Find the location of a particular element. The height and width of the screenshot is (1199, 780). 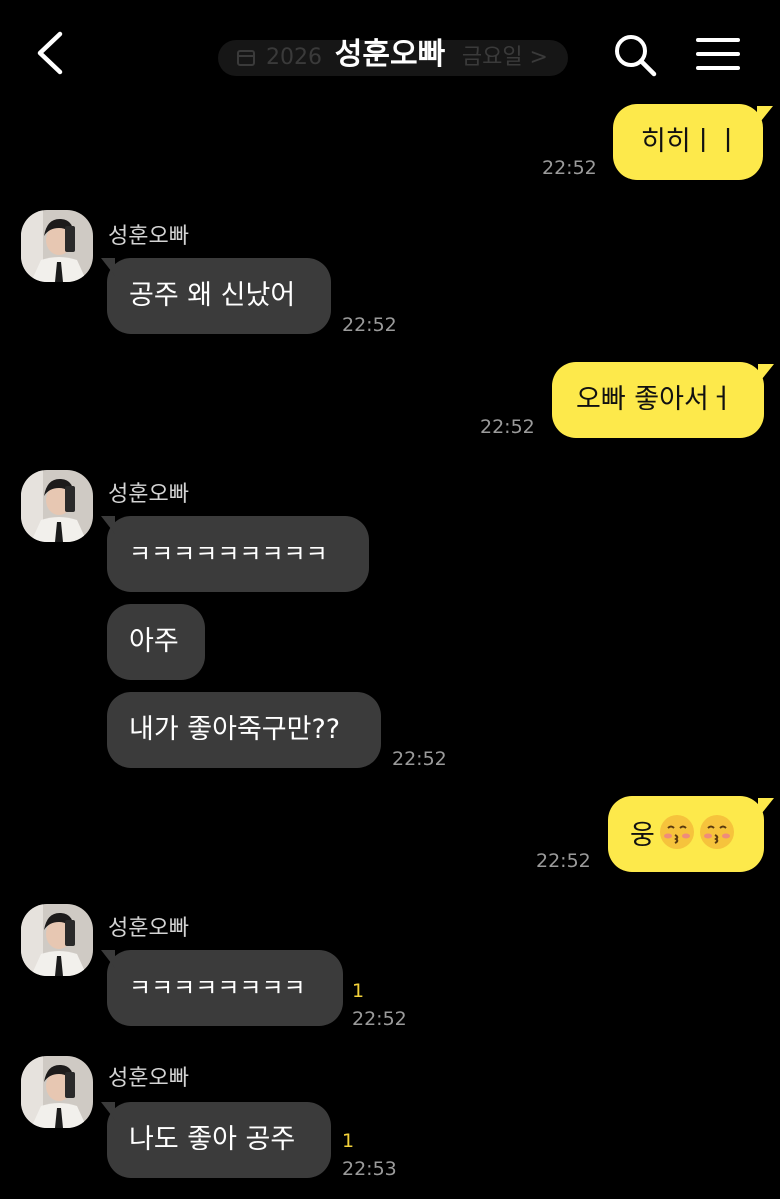

message-bubble-incoming: 공주 왜 신났어 is located at coordinates (216, 296).